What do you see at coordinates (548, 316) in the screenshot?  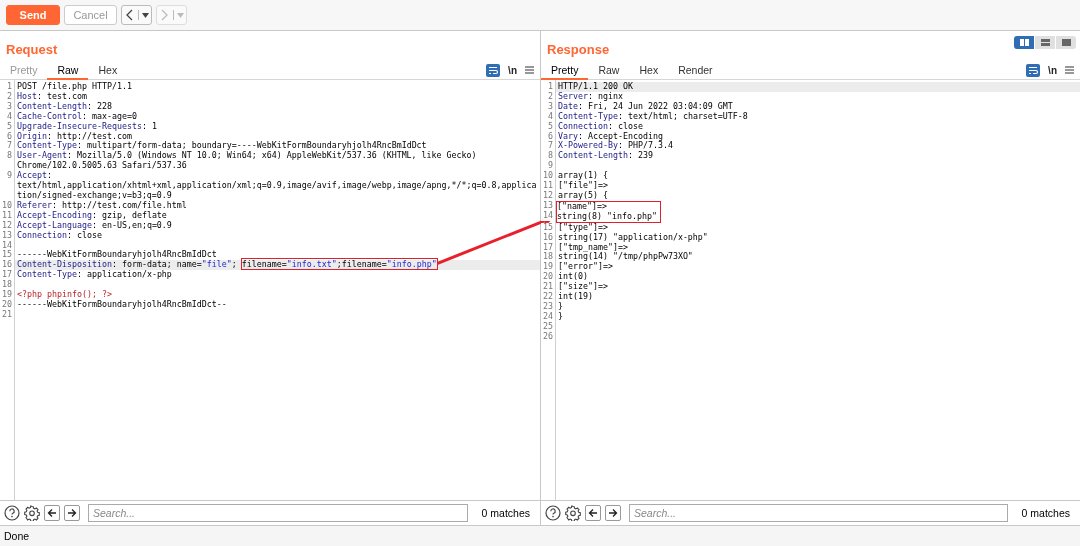 I see `line-number: 24` at bounding box center [548, 316].